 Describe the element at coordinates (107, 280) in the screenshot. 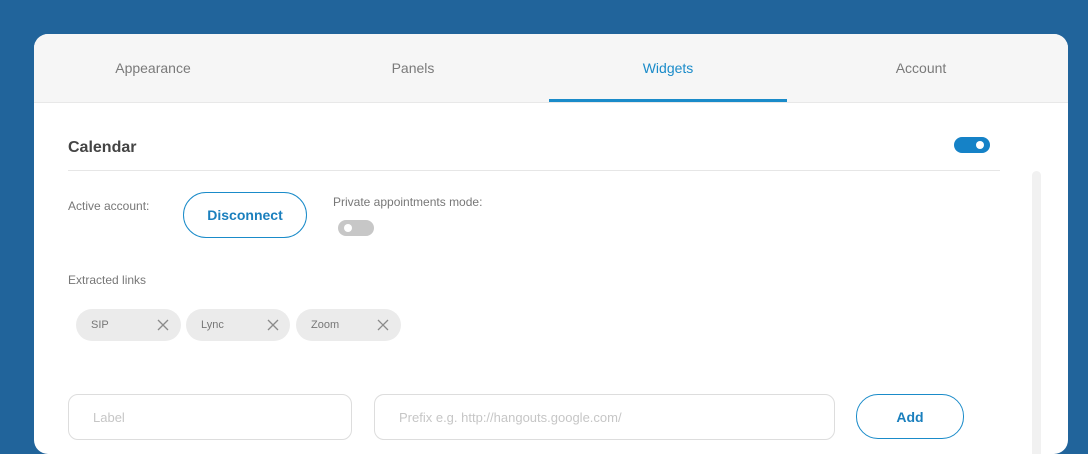

I see `extracted-links-label: Extracted links` at that location.